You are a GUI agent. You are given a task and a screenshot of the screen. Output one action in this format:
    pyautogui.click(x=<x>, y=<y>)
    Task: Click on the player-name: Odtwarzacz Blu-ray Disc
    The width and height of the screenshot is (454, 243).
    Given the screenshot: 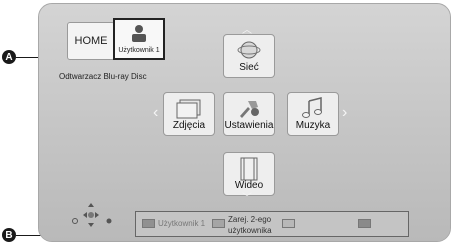 What is the action you would take?
    pyautogui.click(x=103, y=76)
    